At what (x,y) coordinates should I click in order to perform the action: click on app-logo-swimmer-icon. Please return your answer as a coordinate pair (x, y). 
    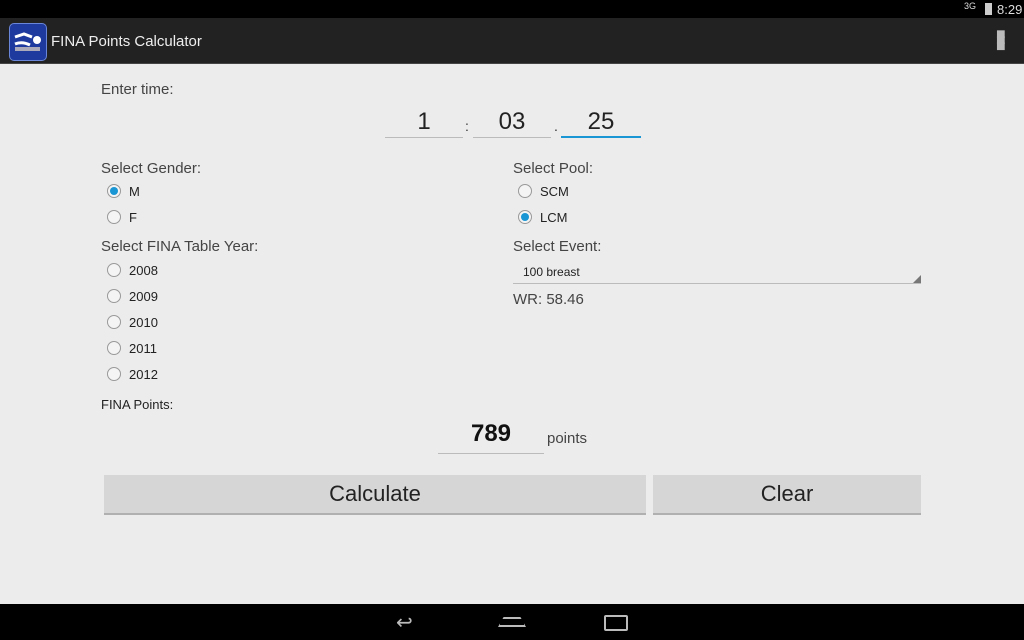
    Looking at the image, I should click on (28, 42).